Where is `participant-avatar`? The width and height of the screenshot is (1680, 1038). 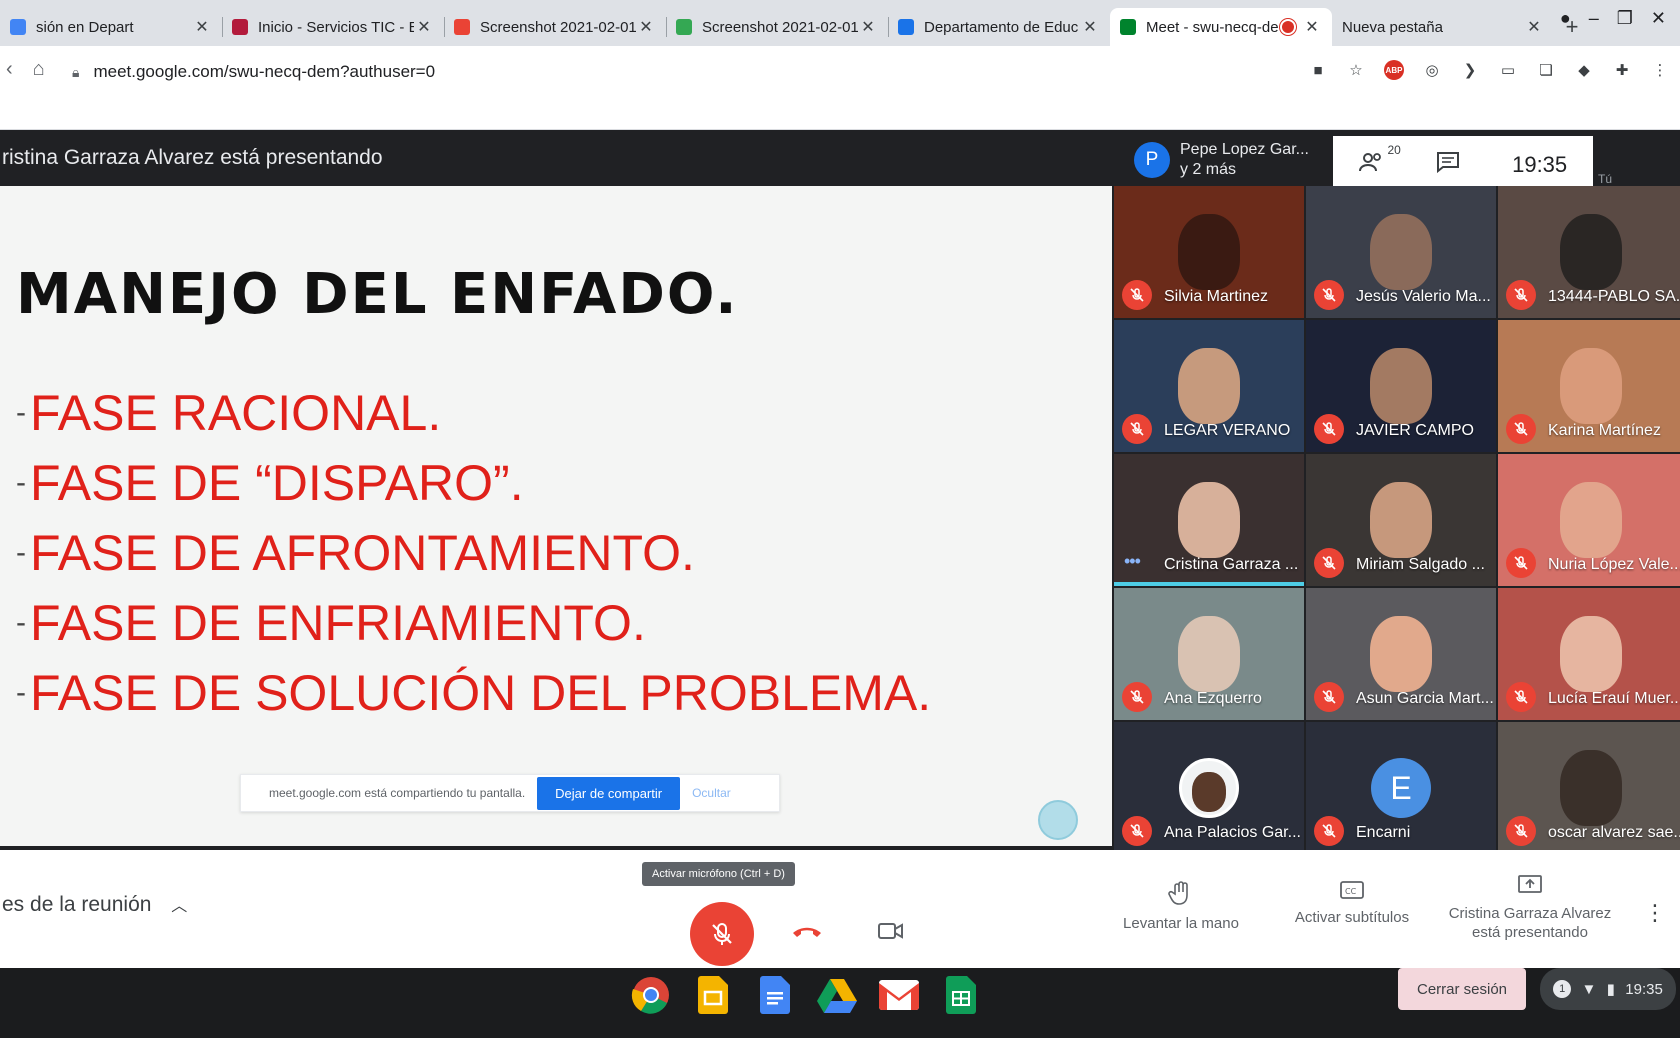
participant-avatar is located at coordinates (1209, 788).